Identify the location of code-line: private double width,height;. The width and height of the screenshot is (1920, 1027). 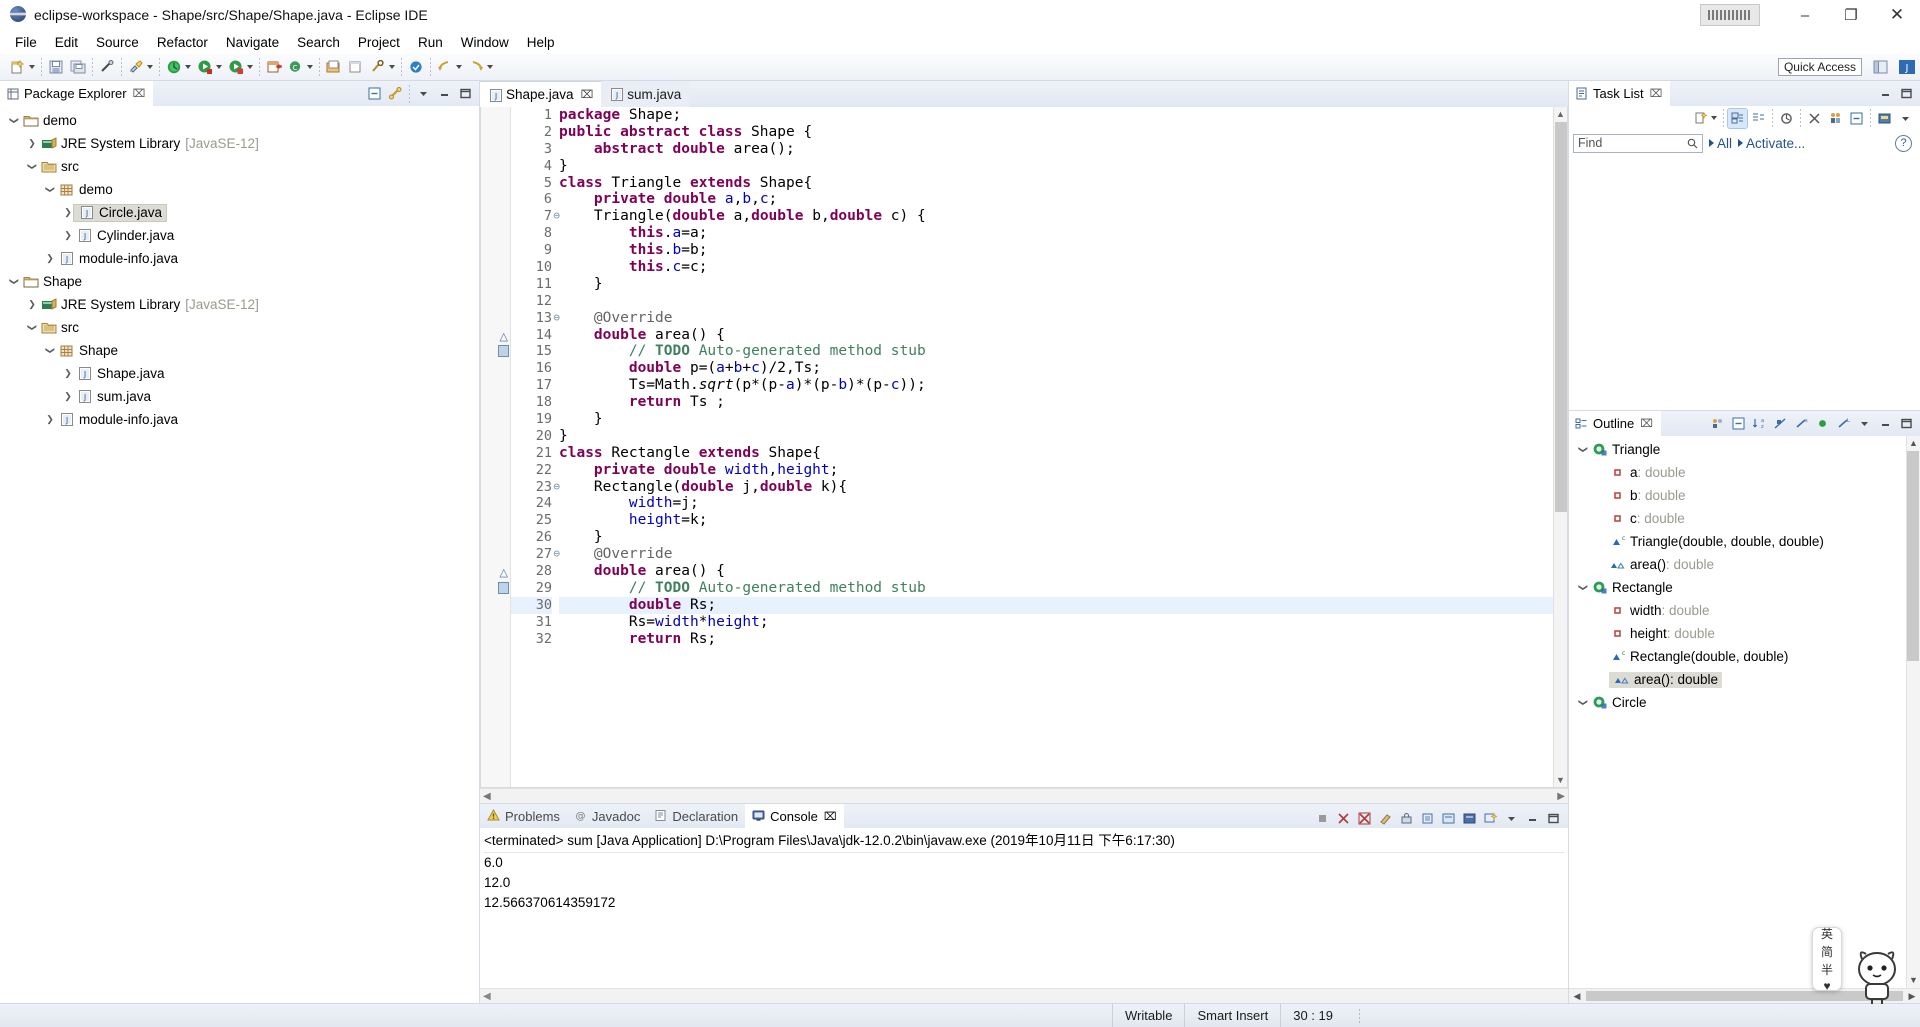
(1056, 470).